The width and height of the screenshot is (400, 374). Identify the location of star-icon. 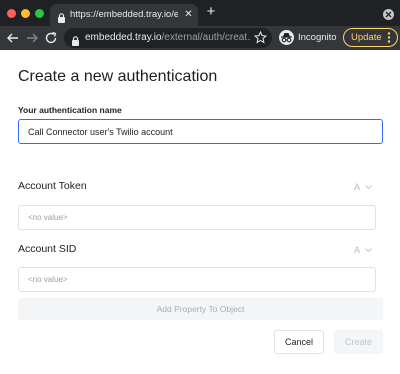
(260, 37).